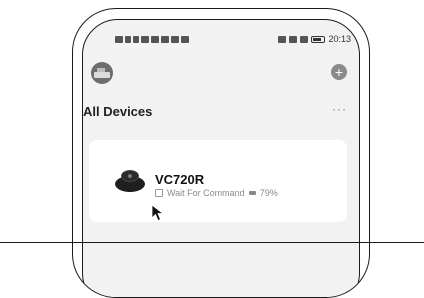 The height and width of the screenshot is (298, 424). What do you see at coordinates (159, 193) in the screenshot?
I see `status-icon` at bounding box center [159, 193].